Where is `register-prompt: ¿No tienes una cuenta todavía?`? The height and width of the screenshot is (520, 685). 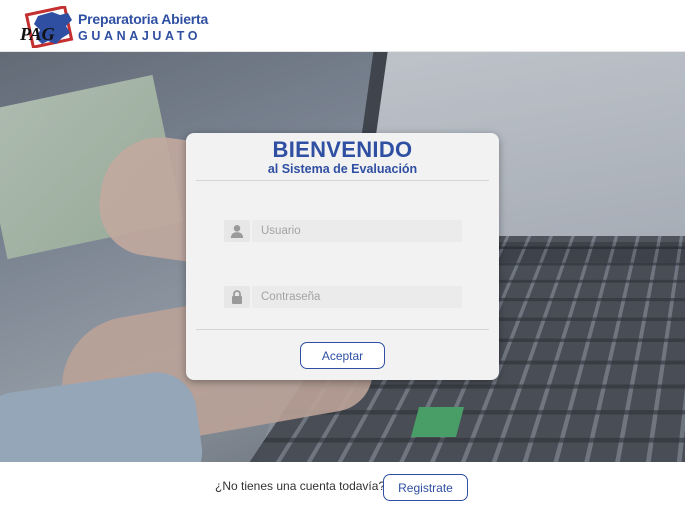 register-prompt: ¿No tienes una cuenta todavía? is located at coordinates (300, 486).